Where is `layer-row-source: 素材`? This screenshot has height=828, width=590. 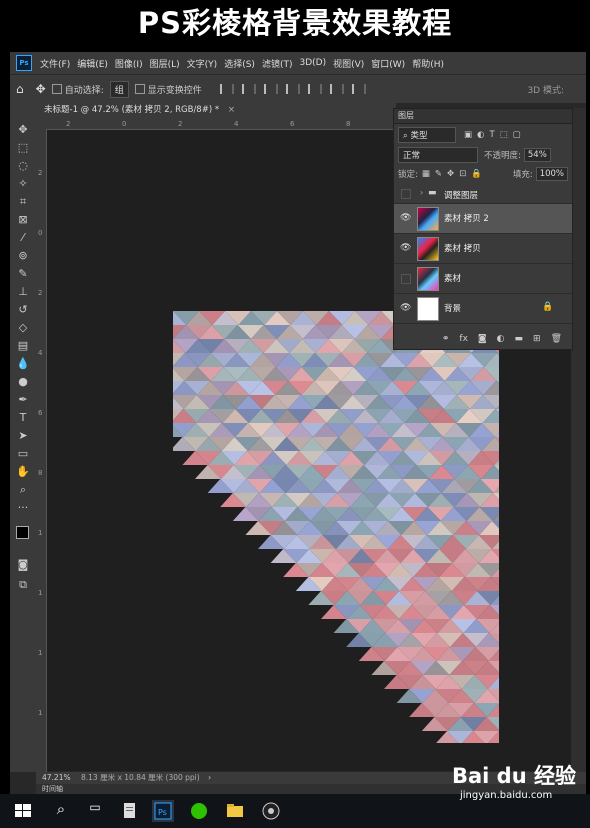
layer-row-source: 素材 is located at coordinates (483, 279).